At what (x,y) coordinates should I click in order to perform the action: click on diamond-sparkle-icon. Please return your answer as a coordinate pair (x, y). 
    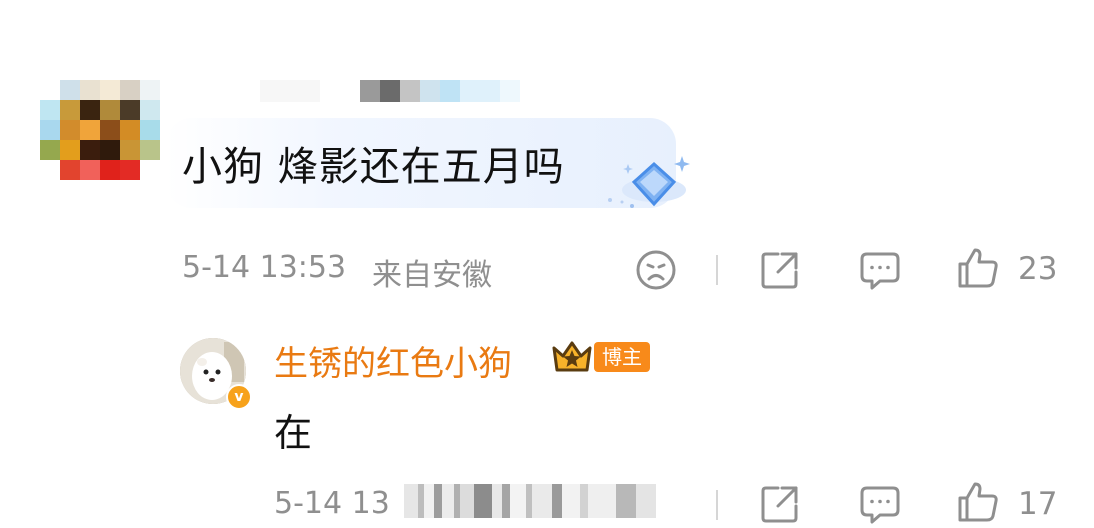
    Looking at the image, I should click on (649, 182).